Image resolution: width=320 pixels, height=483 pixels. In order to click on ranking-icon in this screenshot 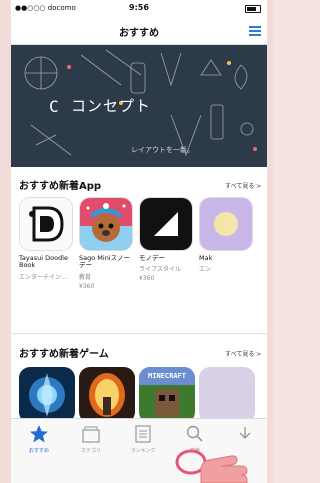, I will do `click(143, 434)`.